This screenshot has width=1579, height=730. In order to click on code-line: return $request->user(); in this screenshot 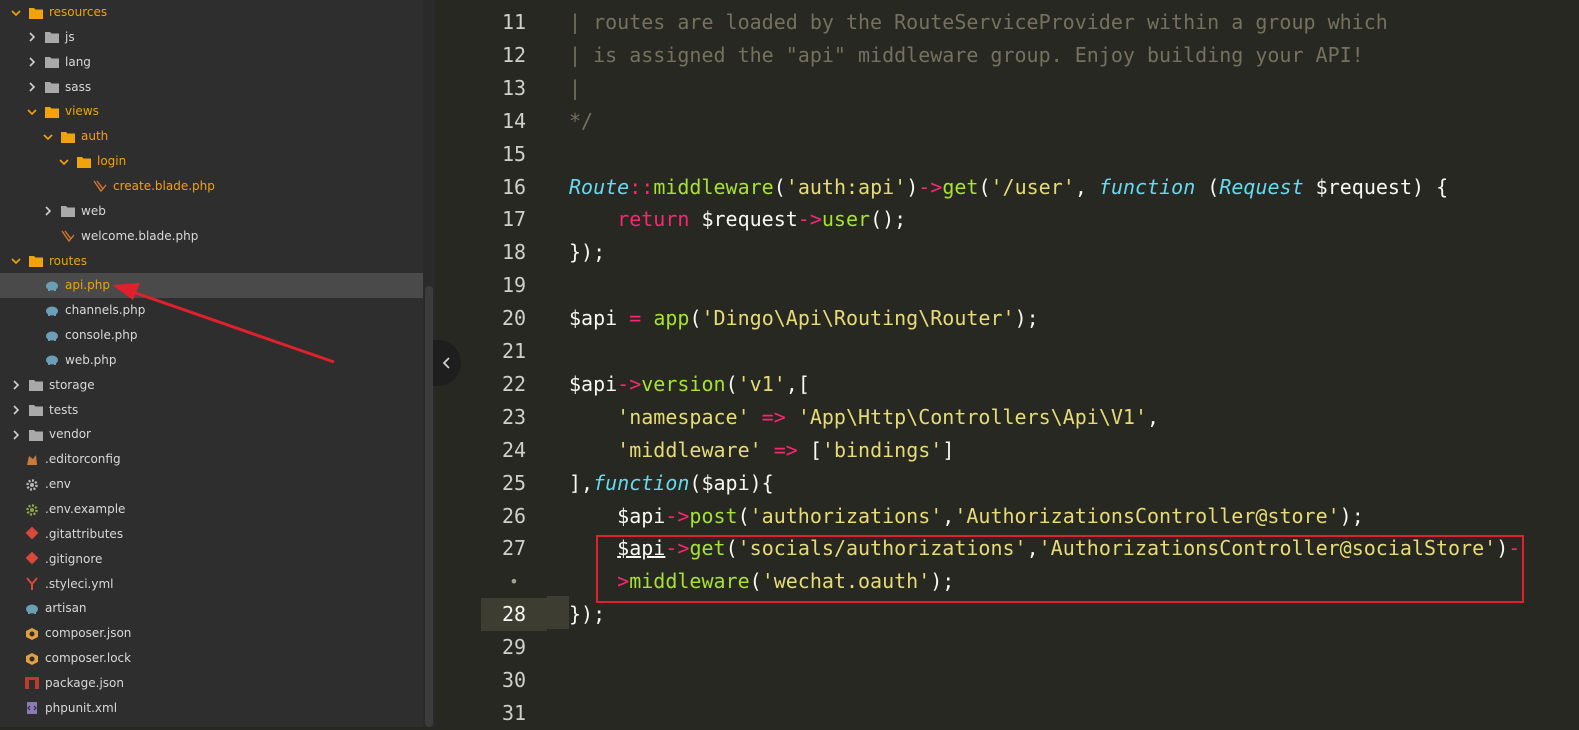, I will do `click(737, 219)`.